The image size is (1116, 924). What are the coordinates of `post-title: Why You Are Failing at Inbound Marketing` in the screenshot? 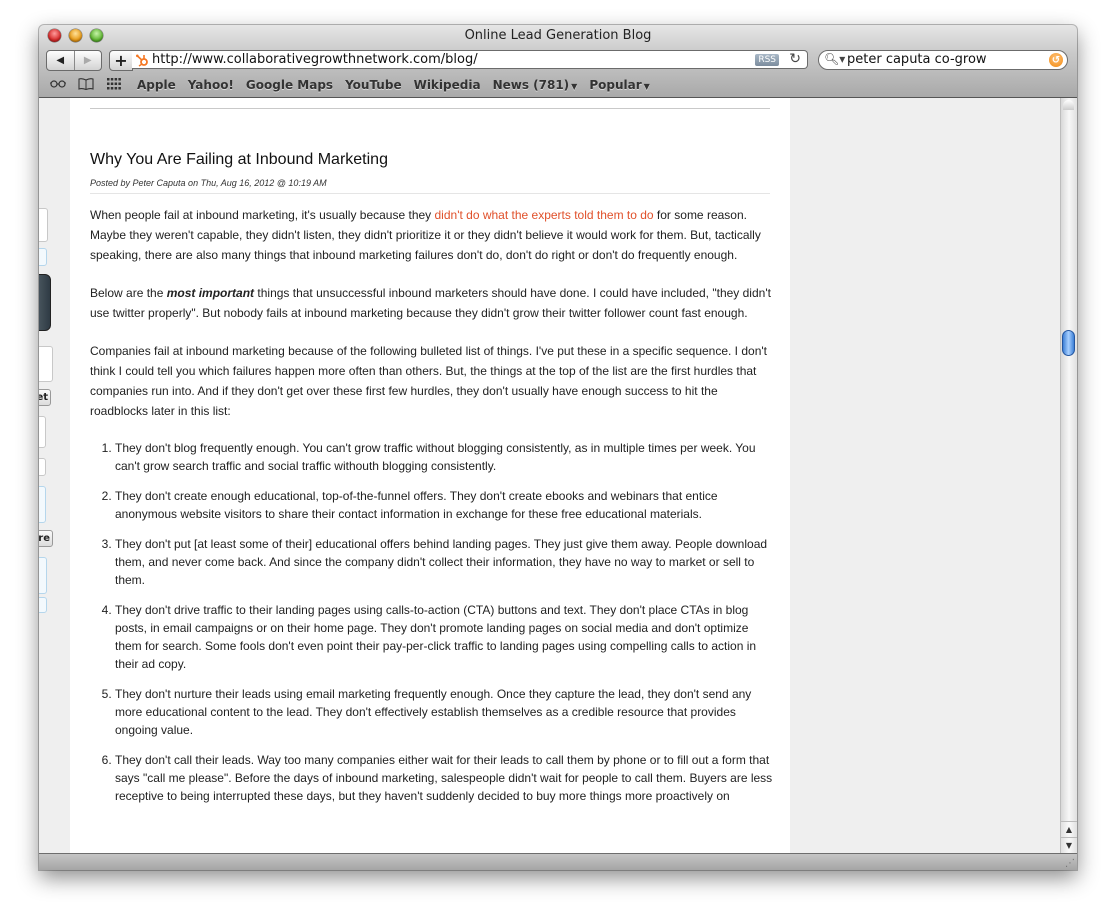 It's located at (239, 160).